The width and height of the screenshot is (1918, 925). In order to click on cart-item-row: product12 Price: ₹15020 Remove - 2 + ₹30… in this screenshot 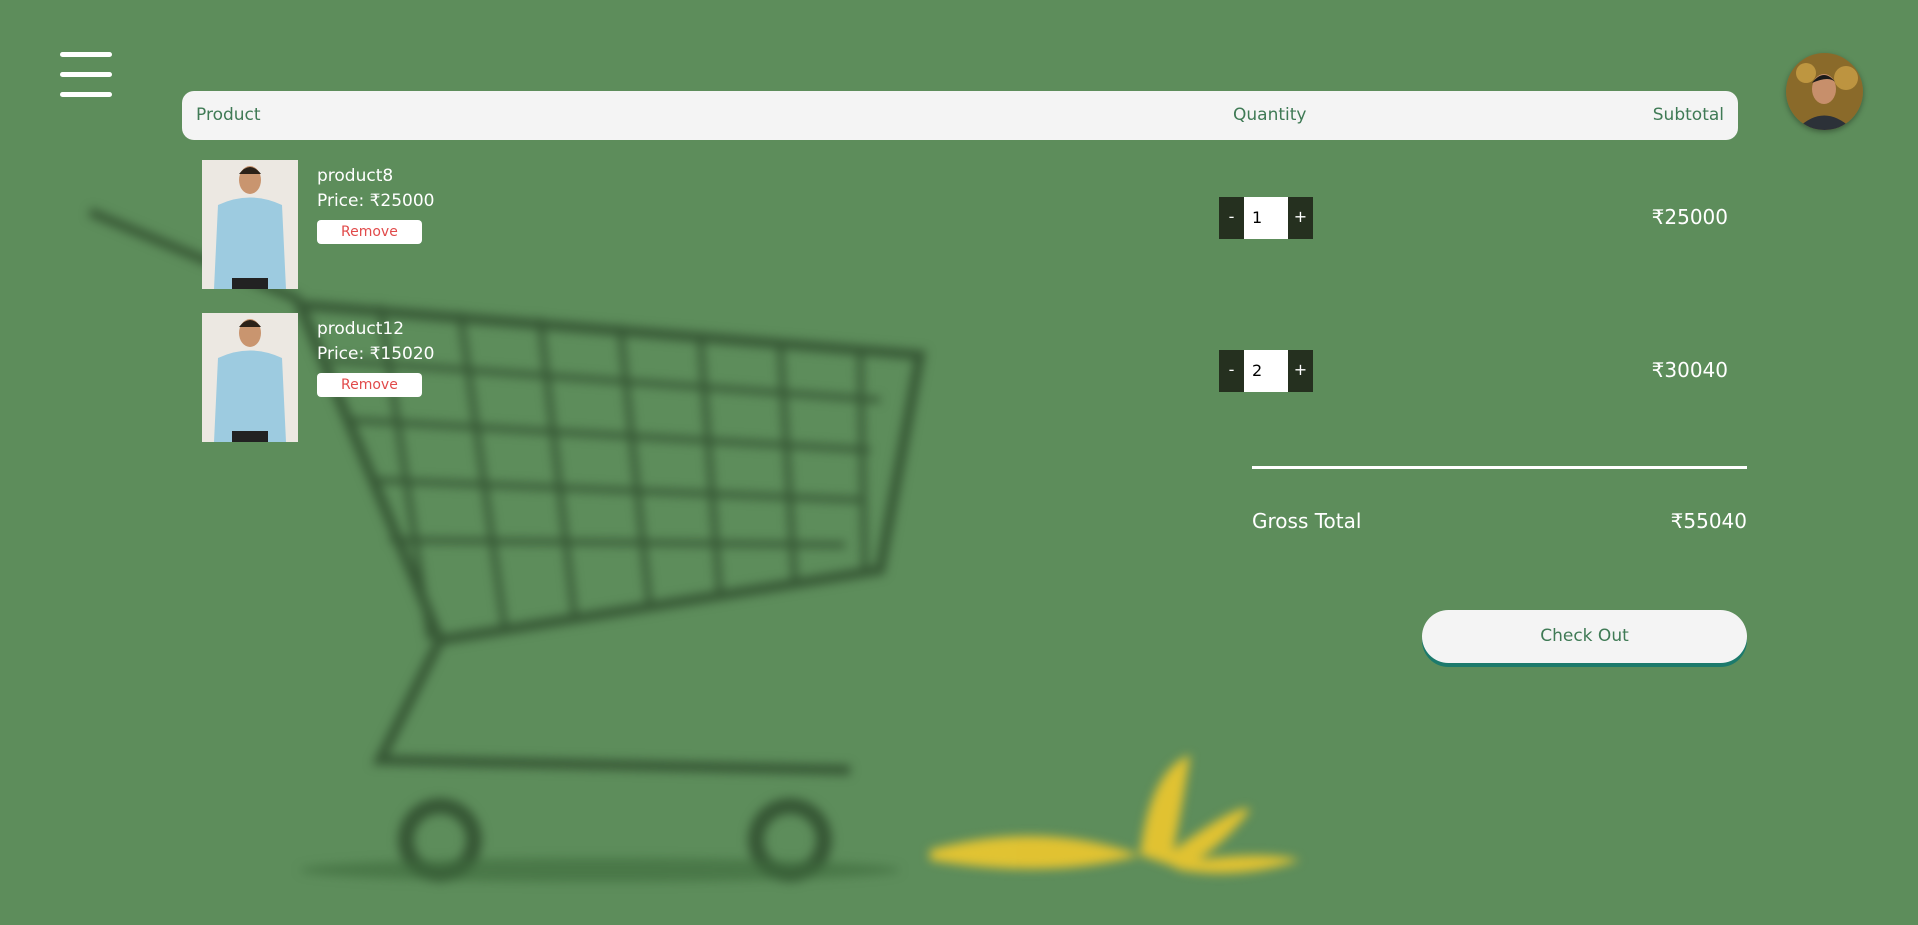, I will do `click(959, 378)`.